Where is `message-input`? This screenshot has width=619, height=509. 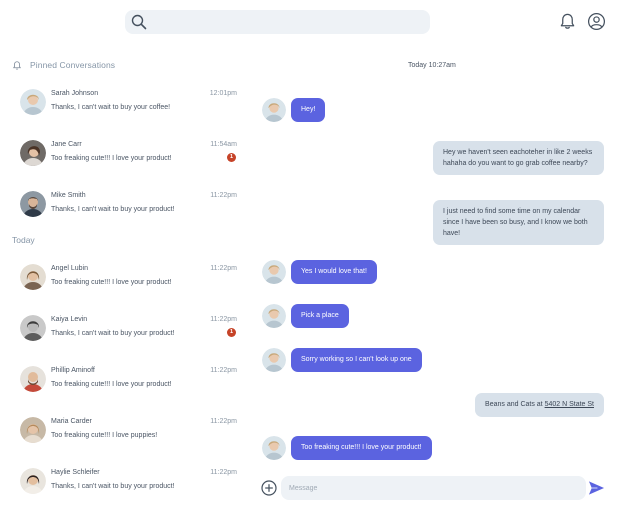 message-input is located at coordinates (433, 488).